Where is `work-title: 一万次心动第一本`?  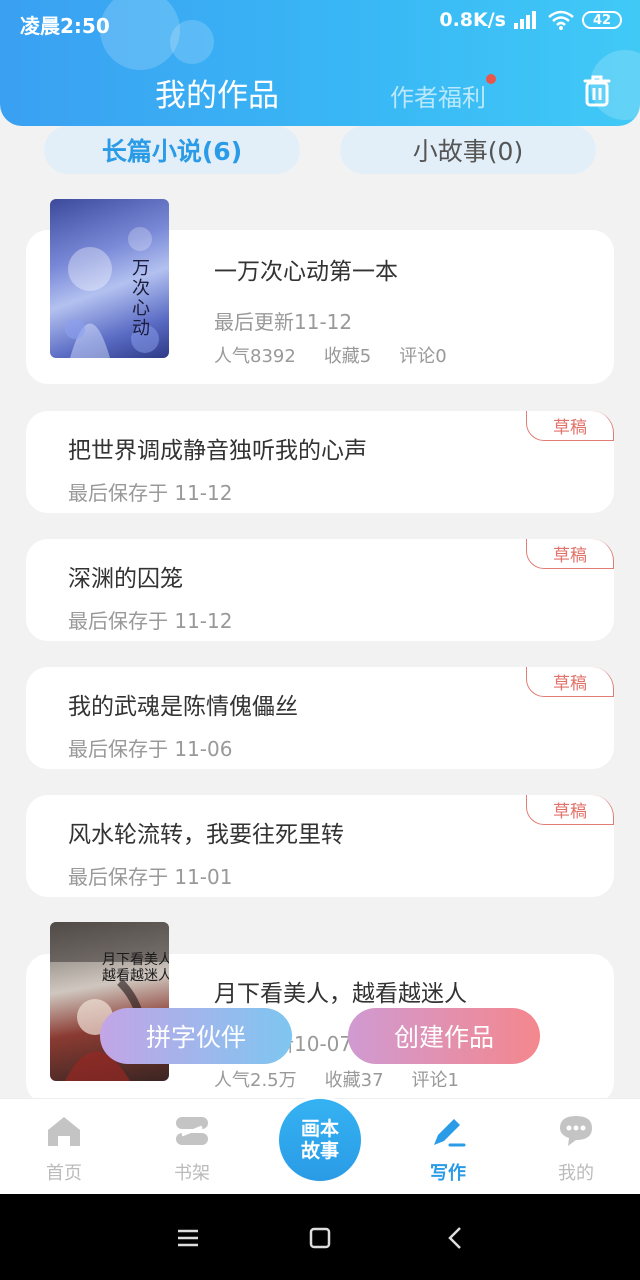 work-title: 一万次心动第一本 is located at coordinates (306, 272).